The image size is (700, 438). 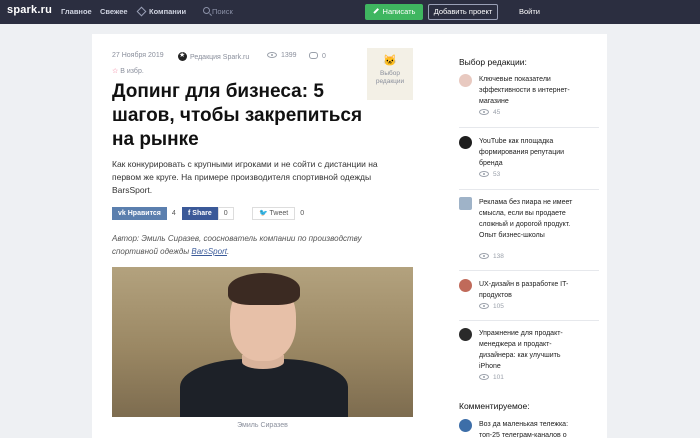 What do you see at coordinates (494, 406) in the screenshot?
I see `most-commented-heading: Комментируемое:` at bounding box center [494, 406].